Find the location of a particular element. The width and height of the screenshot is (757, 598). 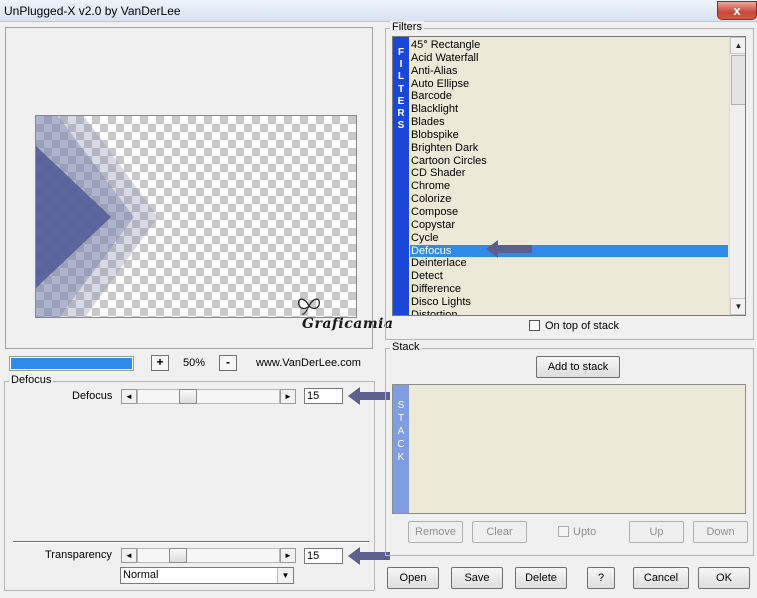

arrow-up-icon: ▲ is located at coordinates (738, 45).